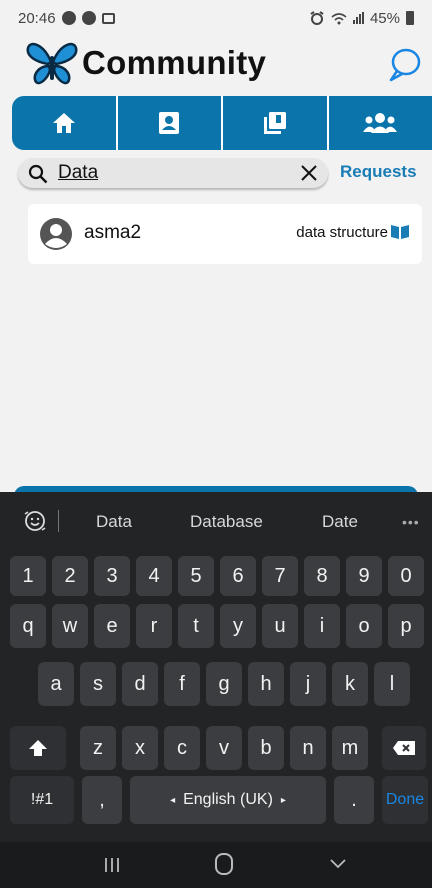  I want to click on key-m: m, so click(350, 748).